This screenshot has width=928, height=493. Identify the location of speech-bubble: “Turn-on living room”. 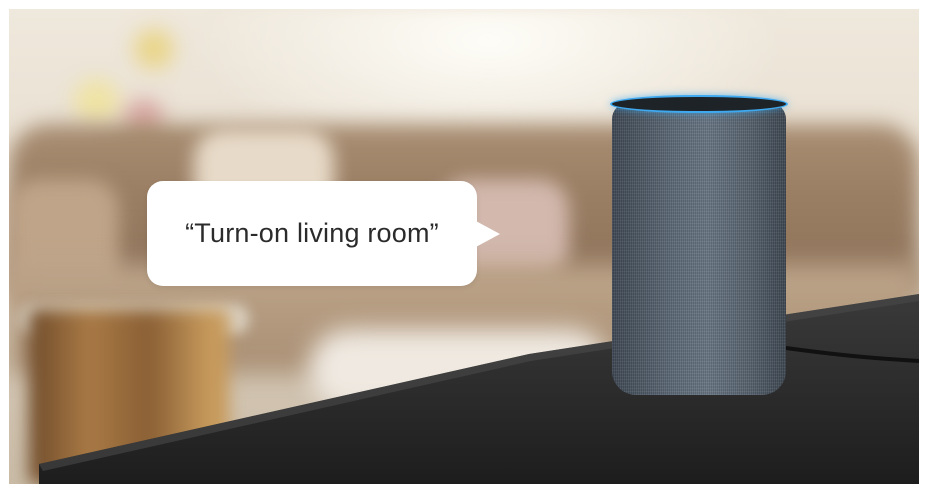
(312, 233).